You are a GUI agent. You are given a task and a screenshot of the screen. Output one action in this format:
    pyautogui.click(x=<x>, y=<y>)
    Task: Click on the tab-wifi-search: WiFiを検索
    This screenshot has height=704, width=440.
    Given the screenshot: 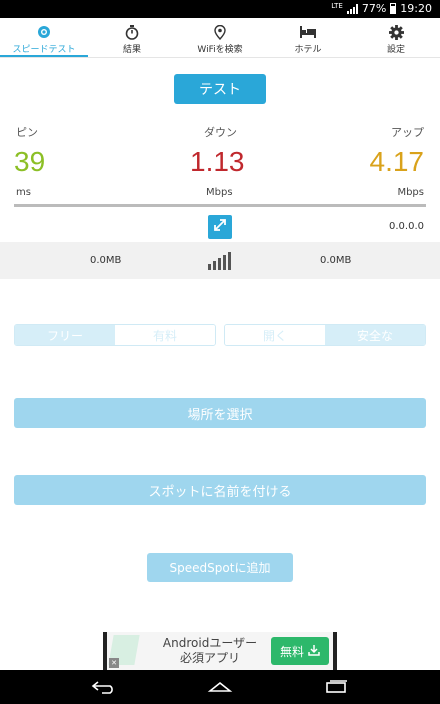 What is the action you would take?
    pyautogui.click(x=220, y=37)
    